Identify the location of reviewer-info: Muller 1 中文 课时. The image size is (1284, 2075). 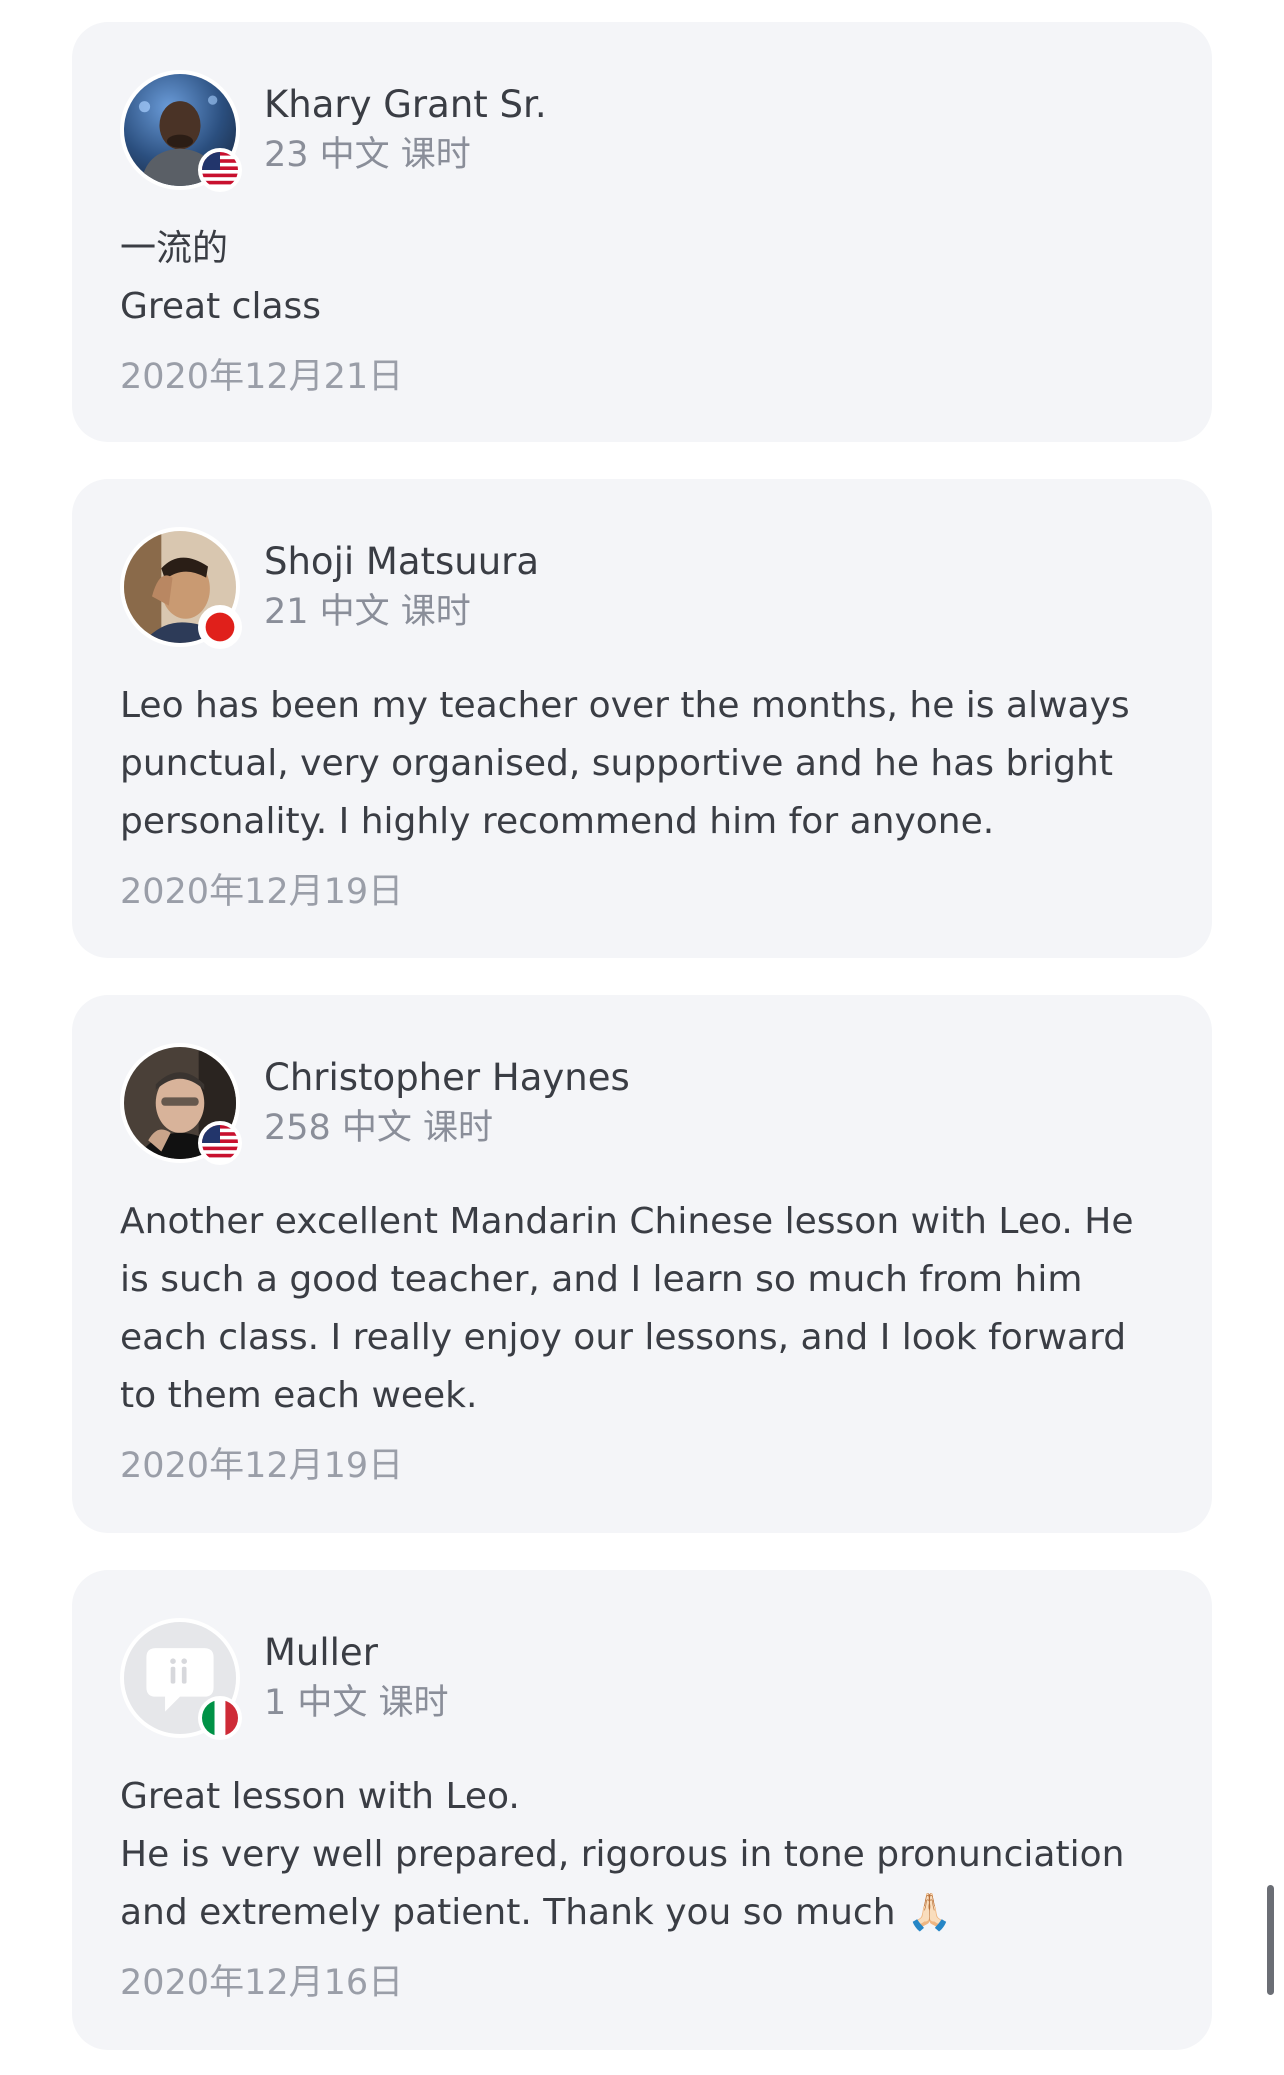
(356, 1678).